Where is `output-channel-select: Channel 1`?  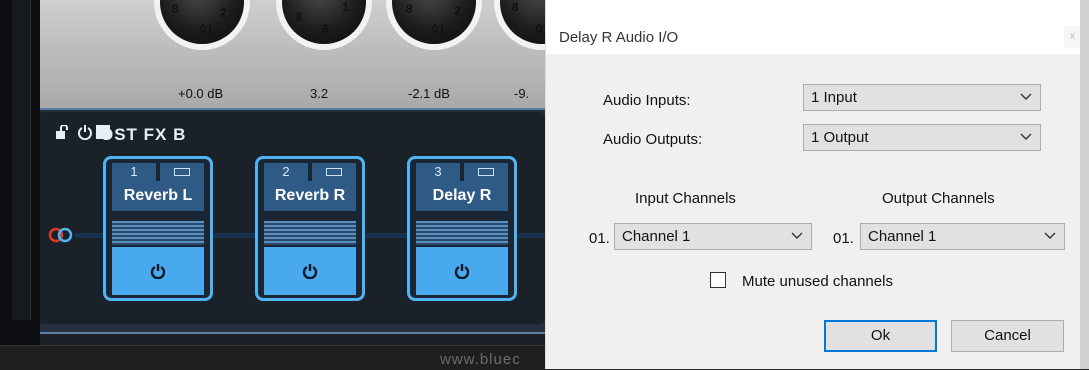 output-channel-select: Channel 1 is located at coordinates (962, 236).